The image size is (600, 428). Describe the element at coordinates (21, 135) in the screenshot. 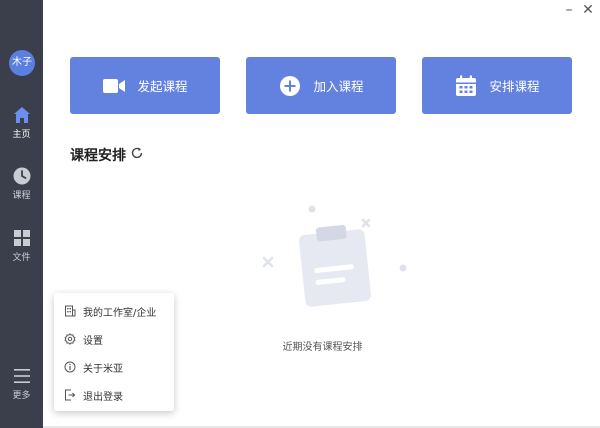

I see `sidebar-item-label: 主页` at that location.